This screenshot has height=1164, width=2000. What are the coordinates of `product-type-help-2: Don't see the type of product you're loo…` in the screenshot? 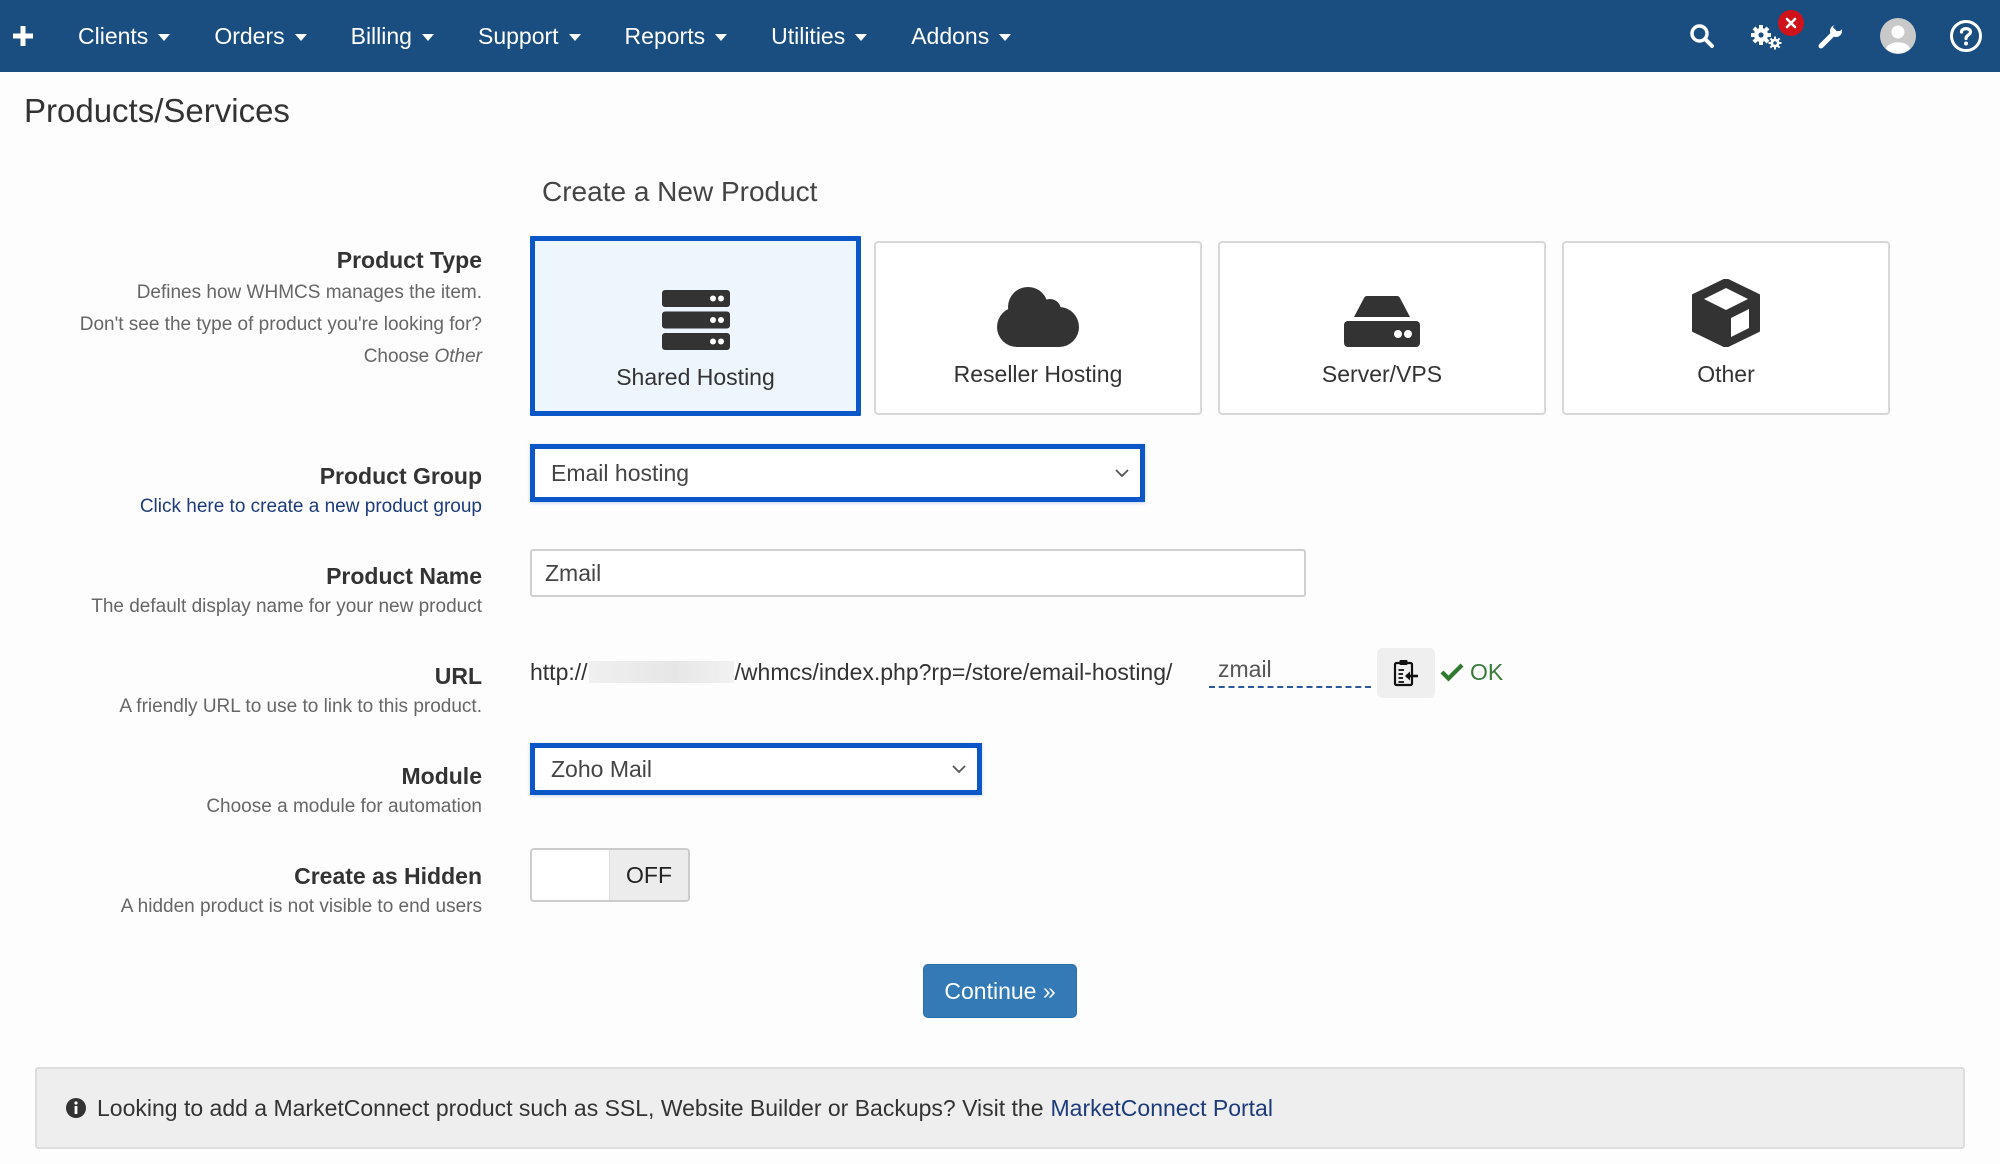 It's located at (280, 324).